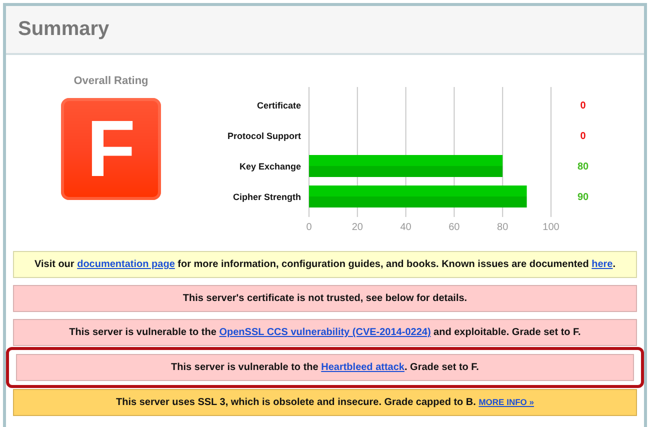 The image size is (650, 427). I want to click on tick-label: 40, so click(406, 227).